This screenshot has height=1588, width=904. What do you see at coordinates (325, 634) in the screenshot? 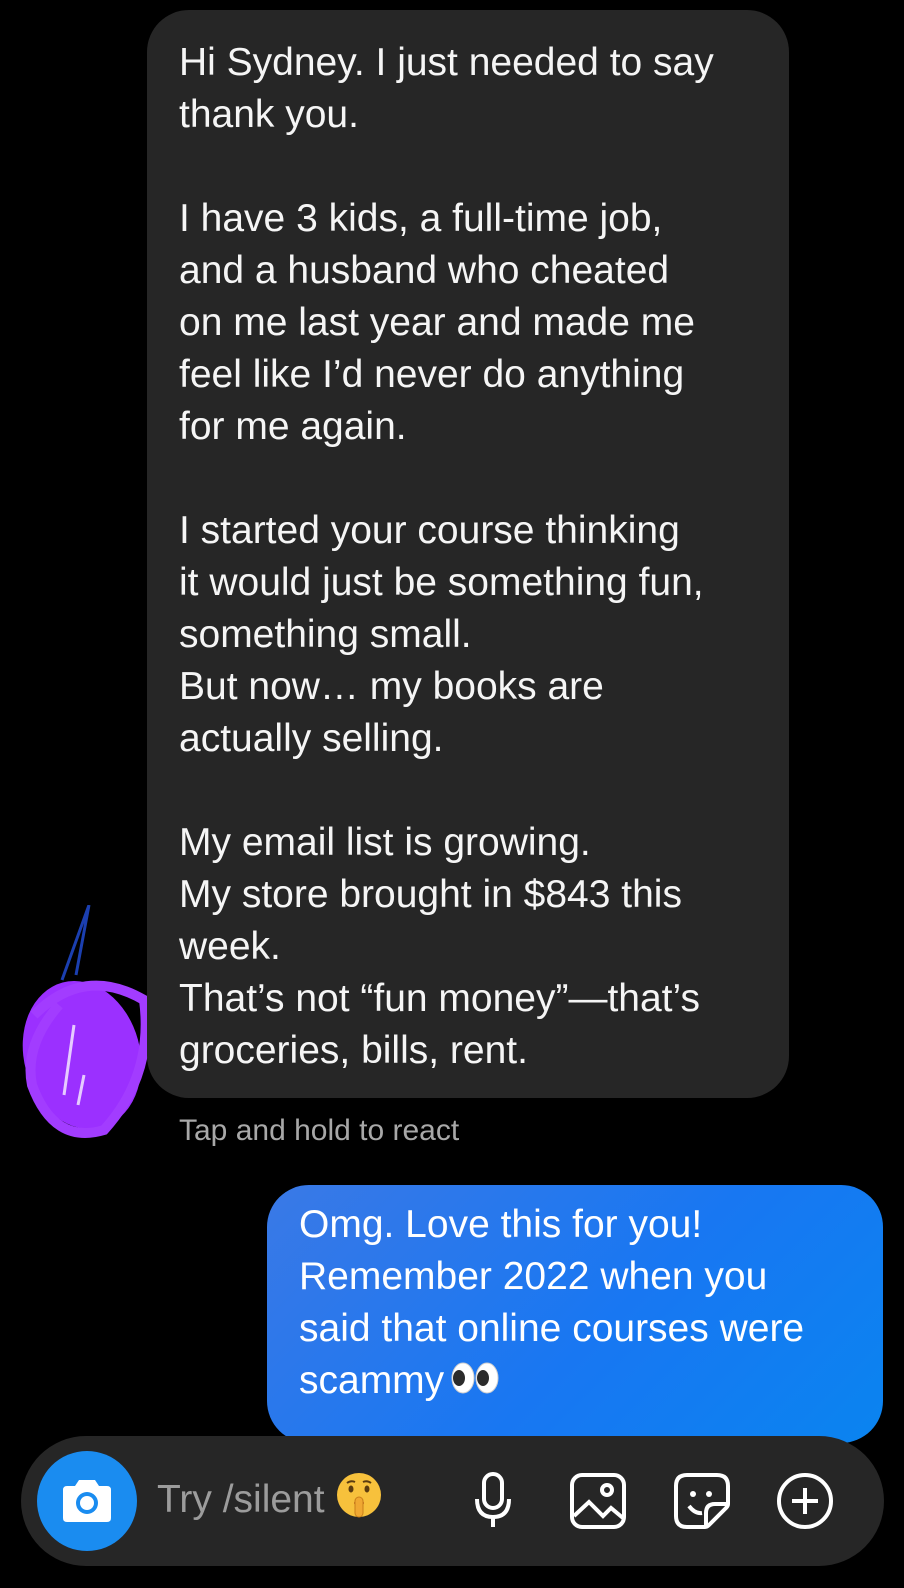
I see `message-line: something small.` at bounding box center [325, 634].